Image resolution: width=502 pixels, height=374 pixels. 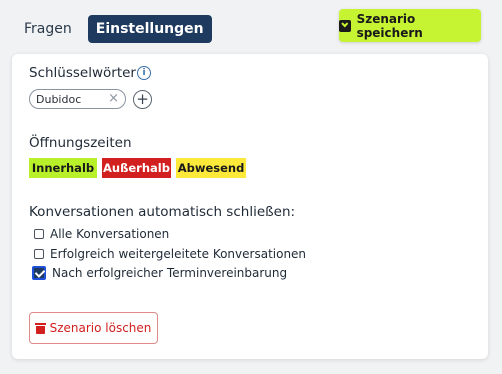 What do you see at coordinates (136, 168) in the screenshot?
I see `badge-ausserhalb: Außerhalb` at bounding box center [136, 168].